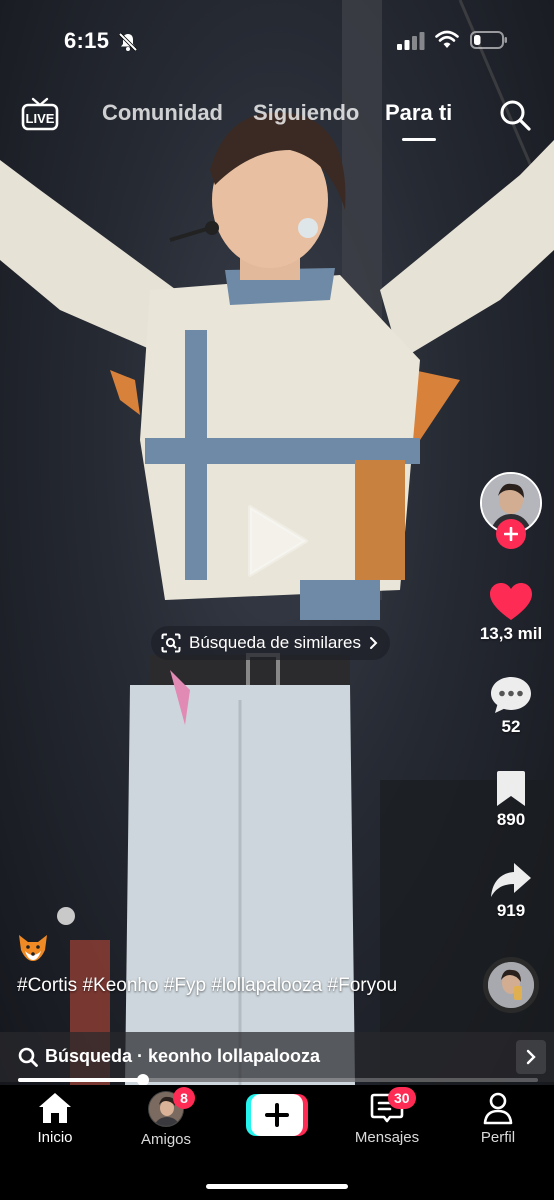 This screenshot has width=554, height=1200. I want to click on nav-profile-label: Perfil, so click(498, 1137).